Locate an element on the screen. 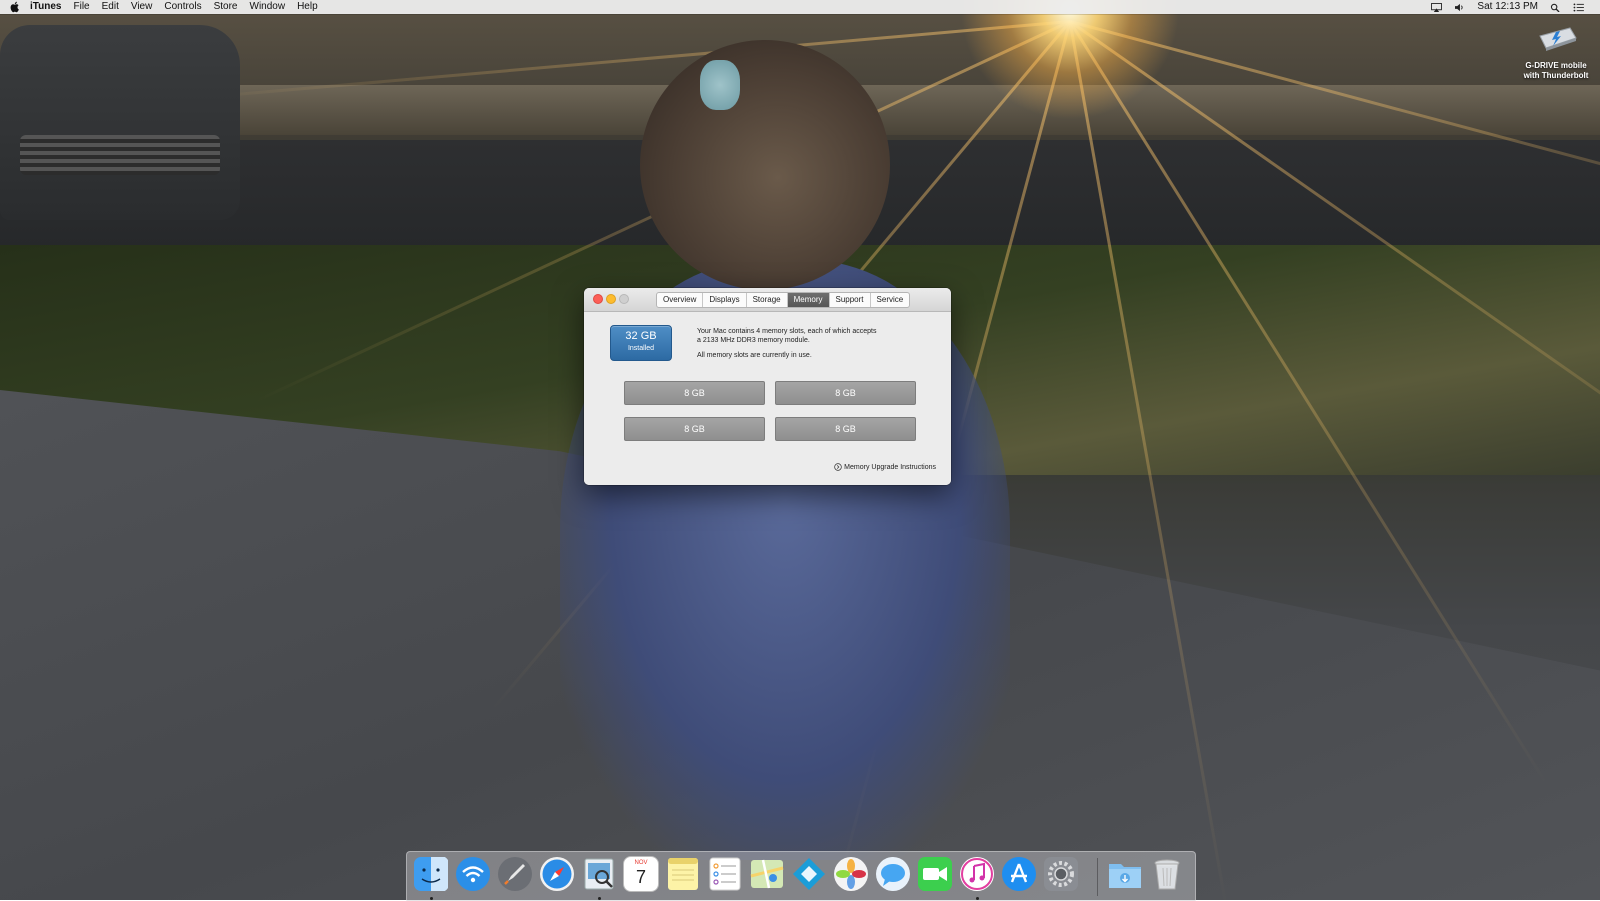 Image resolution: width=1600 pixels, height=901 pixels. notification-center-icon is located at coordinates (1578, 7).